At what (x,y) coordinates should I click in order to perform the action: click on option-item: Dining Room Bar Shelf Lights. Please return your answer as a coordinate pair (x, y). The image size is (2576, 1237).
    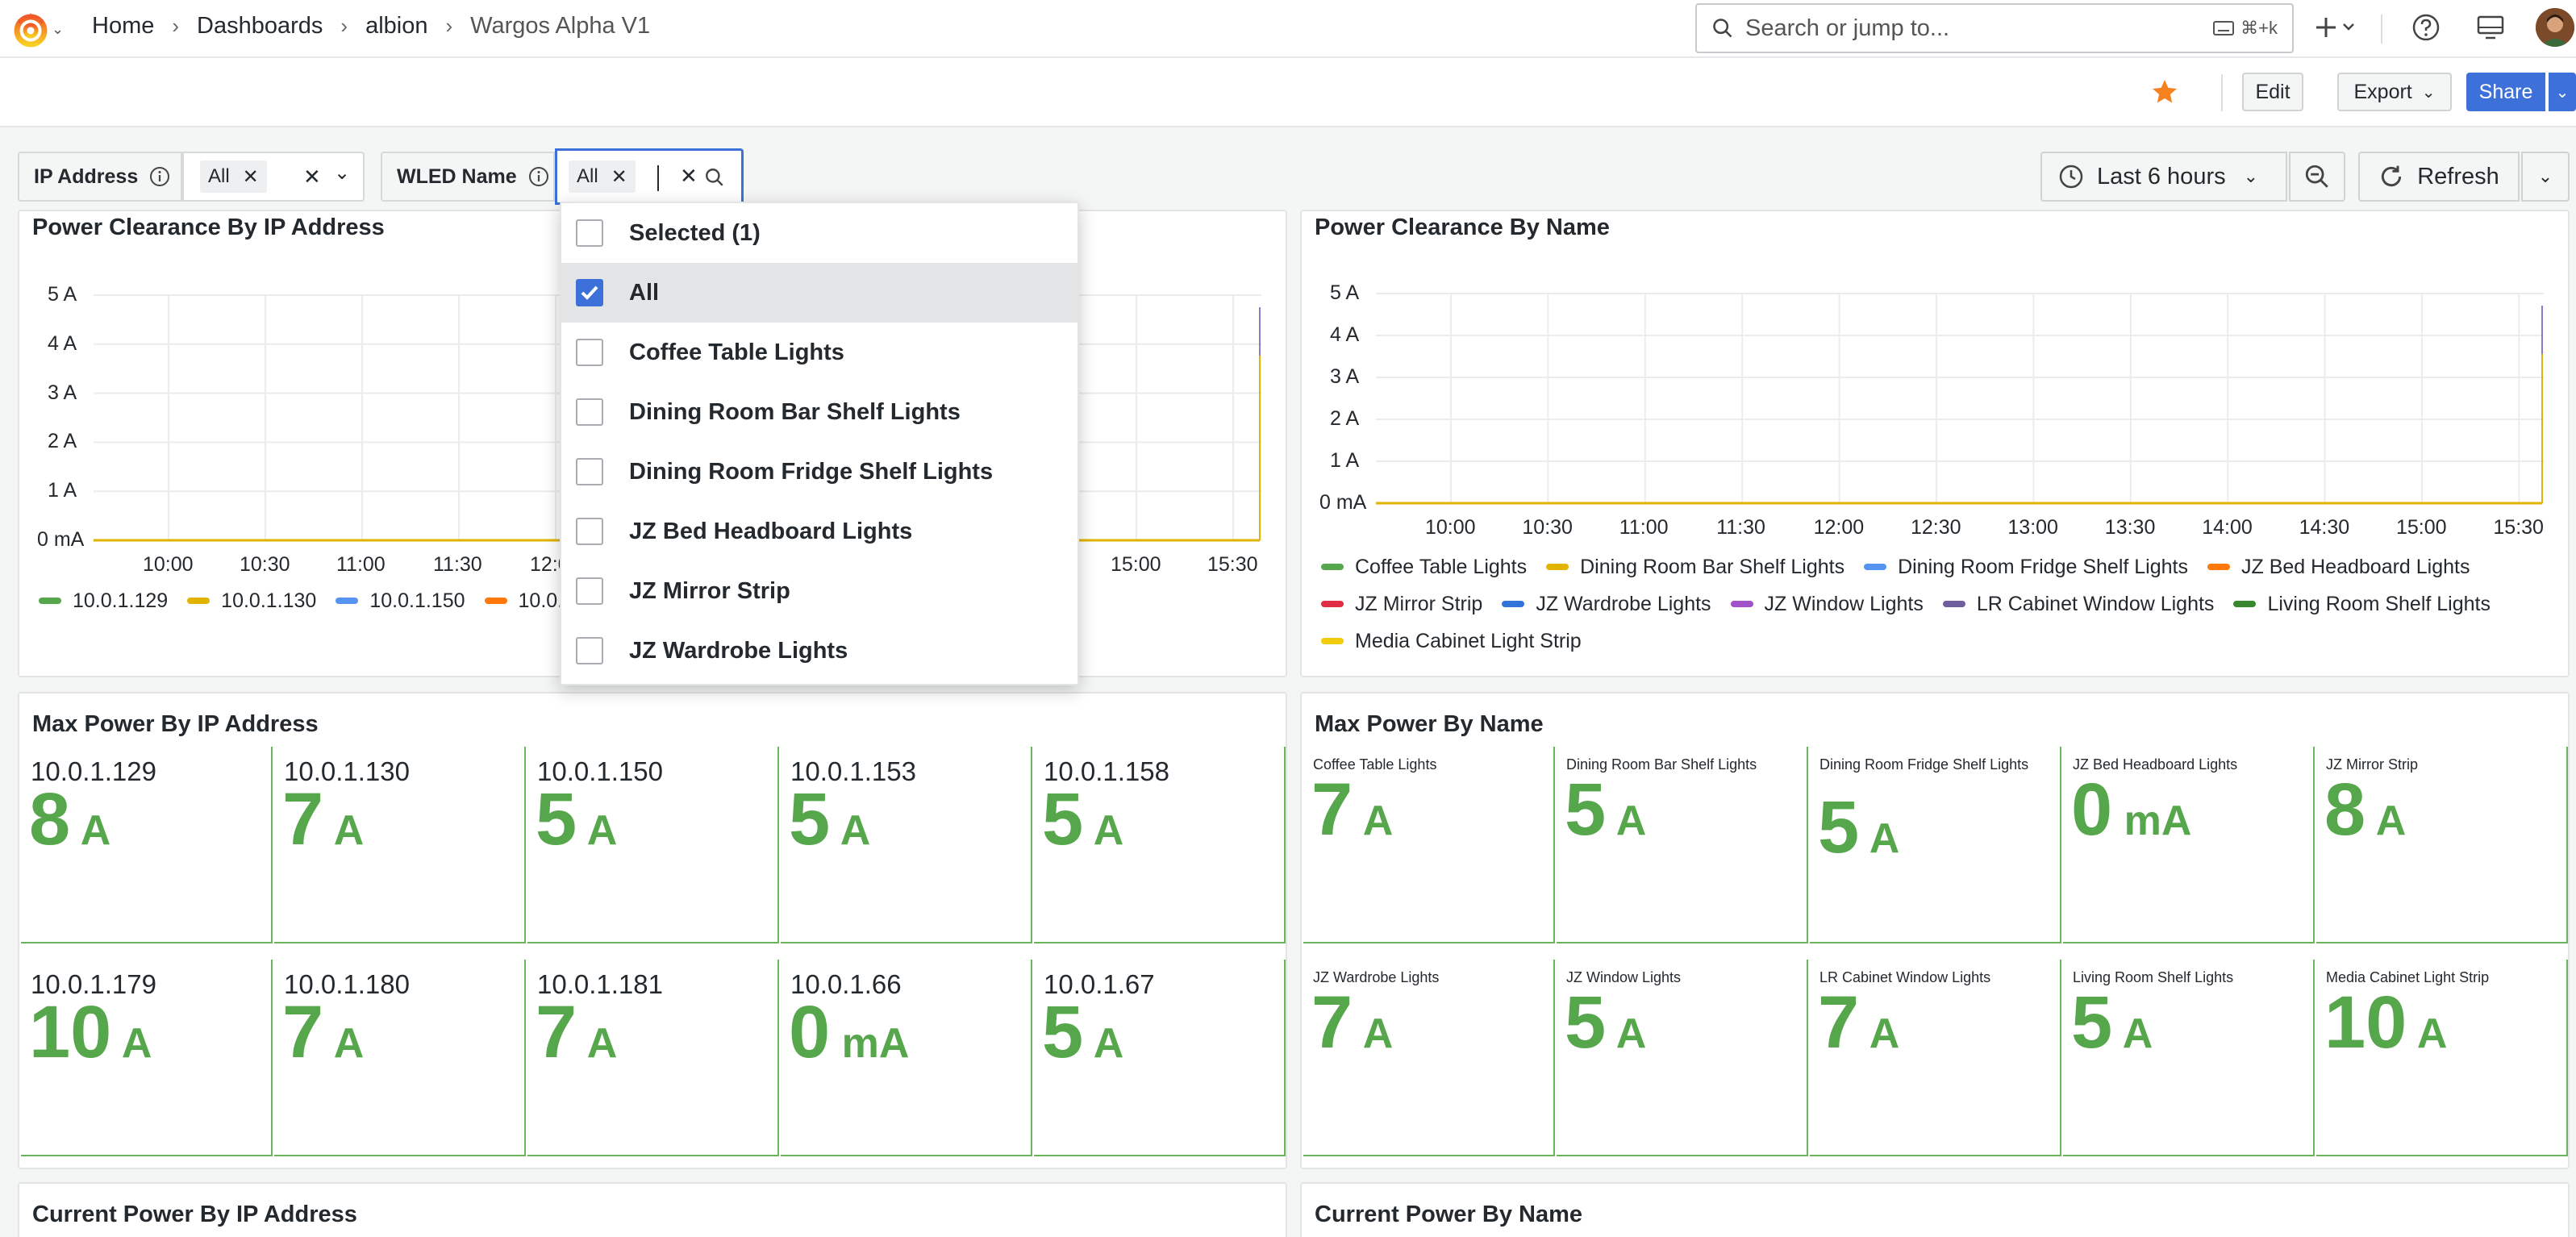
    Looking at the image, I should click on (819, 412).